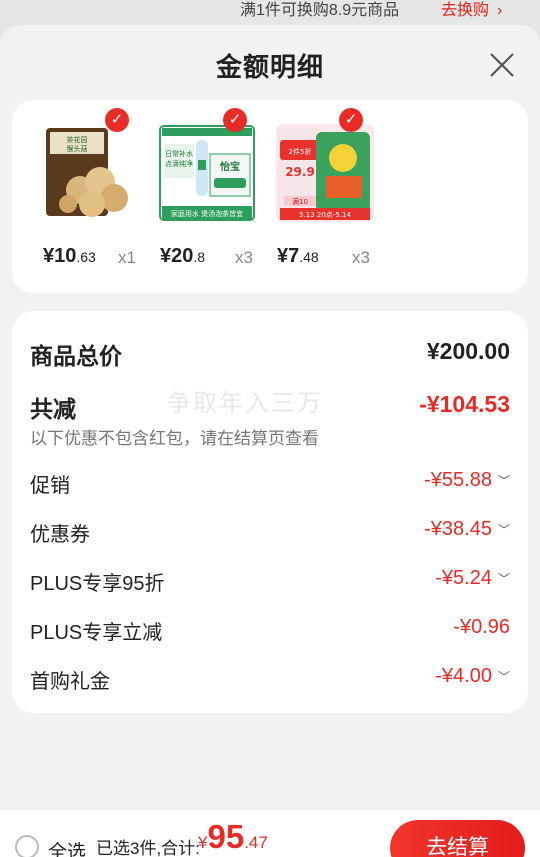 The image size is (540, 857). What do you see at coordinates (177, 256) in the screenshot?
I see `price-integer: ¥20` at bounding box center [177, 256].